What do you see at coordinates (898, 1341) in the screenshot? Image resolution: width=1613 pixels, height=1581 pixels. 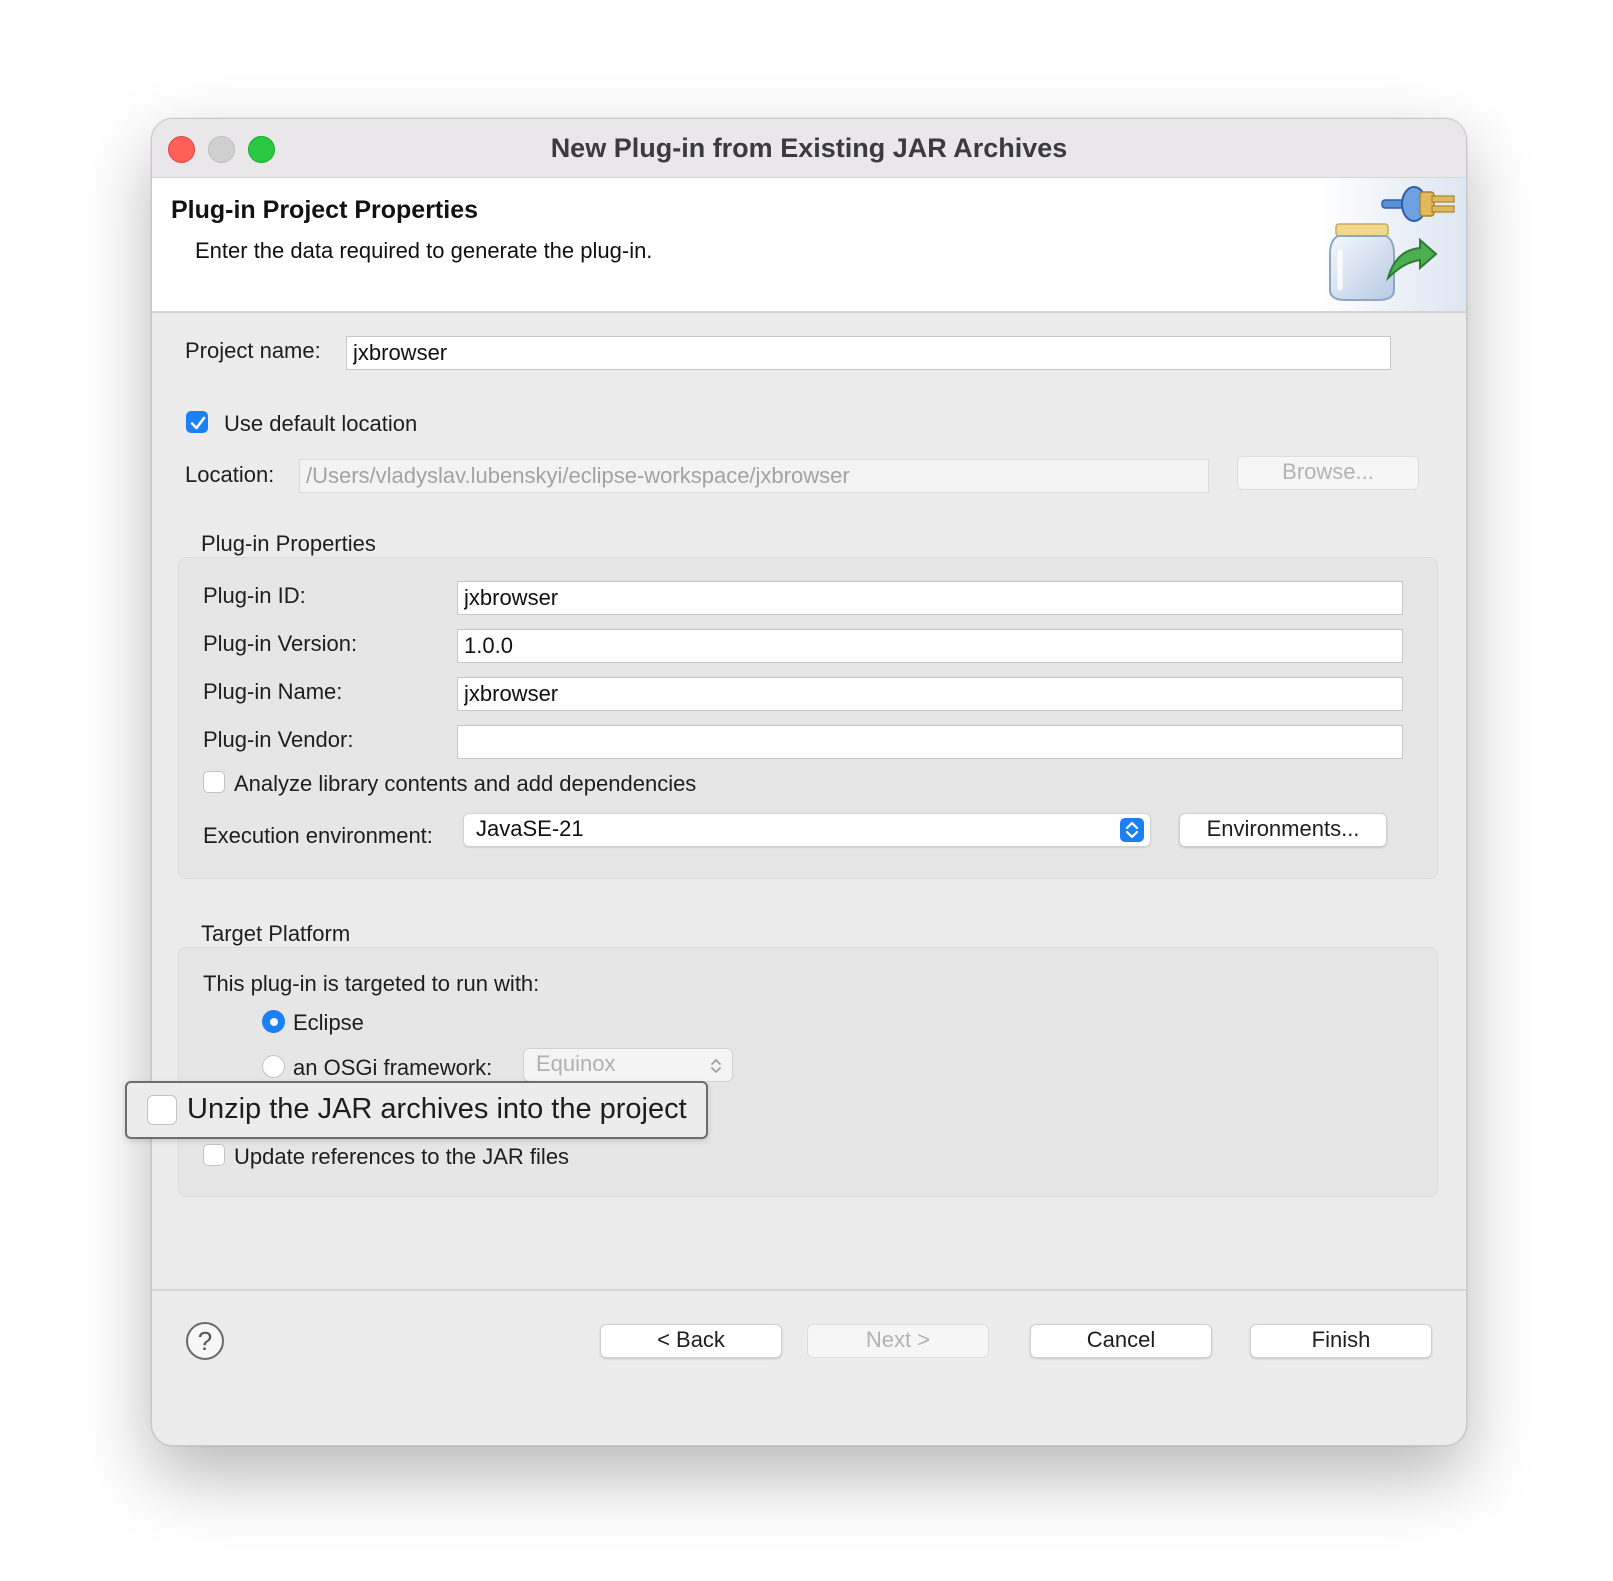 I see `next-button: Next >` at bounding box center [898, 1341].